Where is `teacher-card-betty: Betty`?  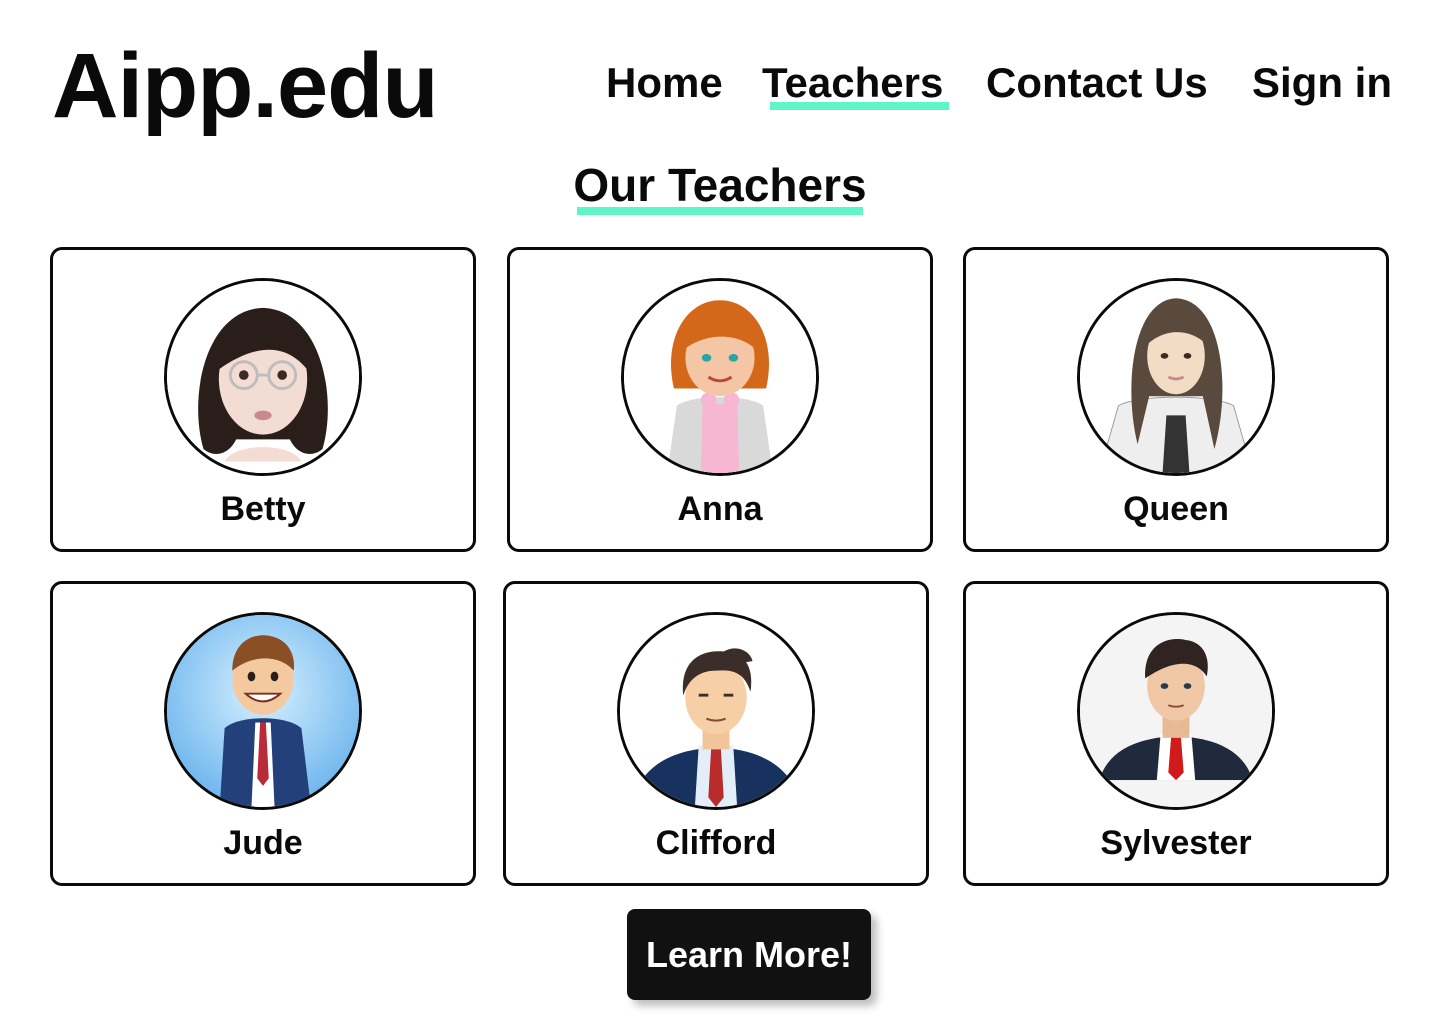
teacher-card-betty: Betty is located at coordinates (263, 399).